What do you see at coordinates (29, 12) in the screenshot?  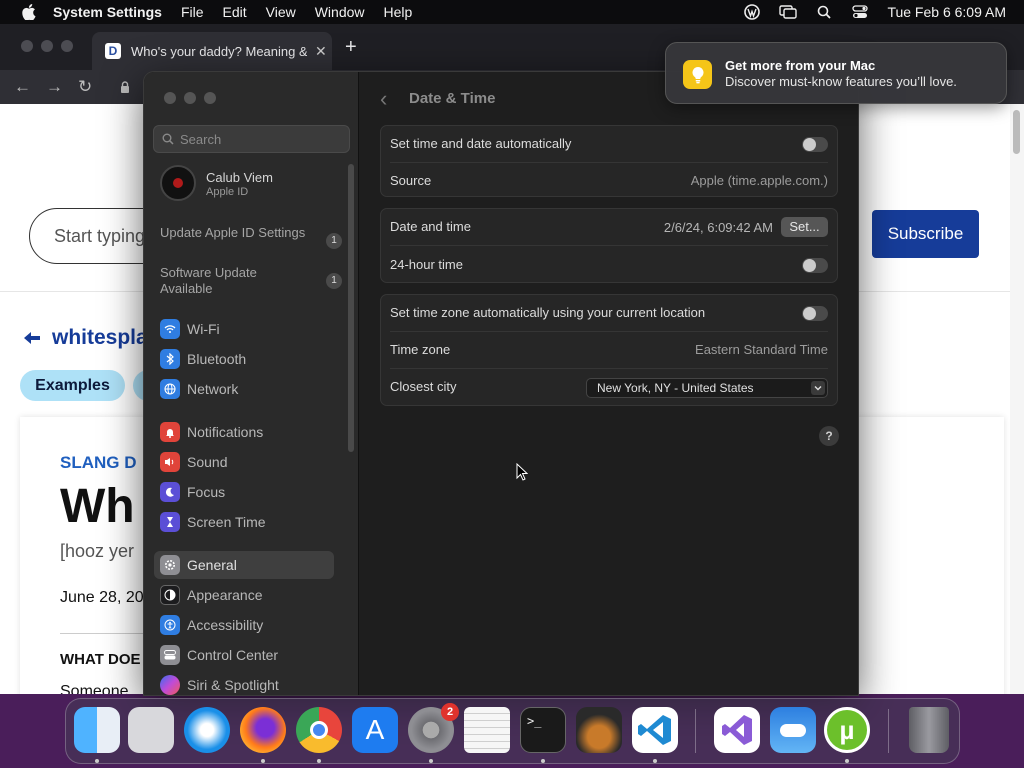 I see `apple-menu-icon` at bounding box center [29, 12].